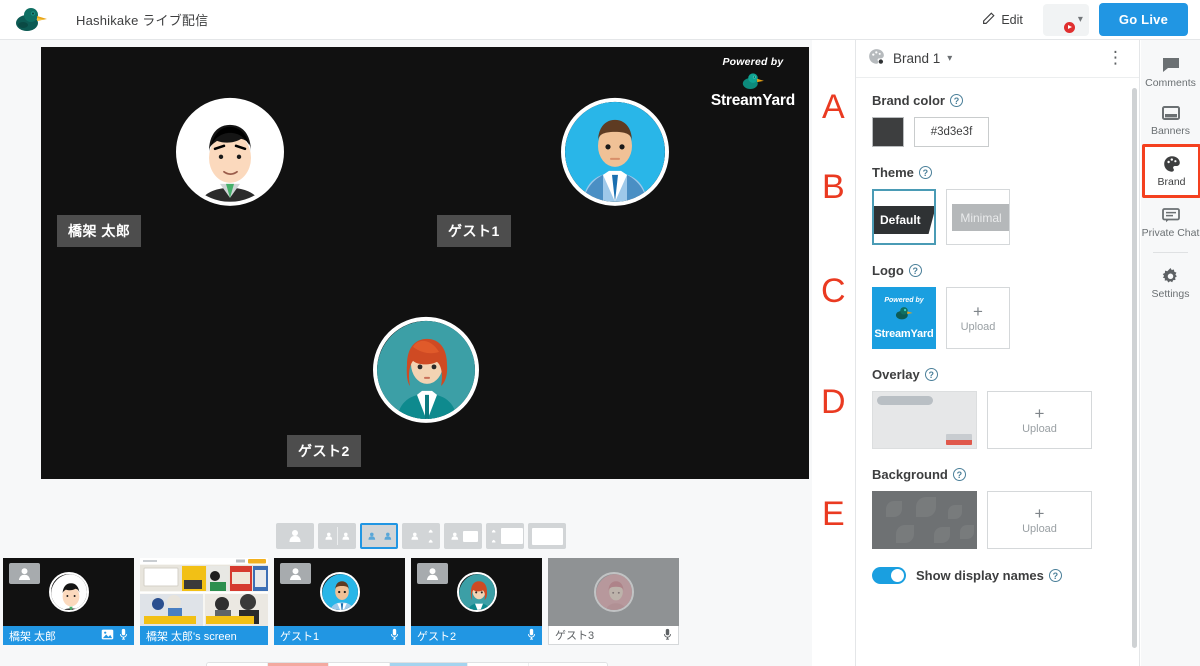 This screenshot has width=1200, height=666. Describe the element at coordinates (295, 536) in the screenshot. I see `layout-solo` at that location.